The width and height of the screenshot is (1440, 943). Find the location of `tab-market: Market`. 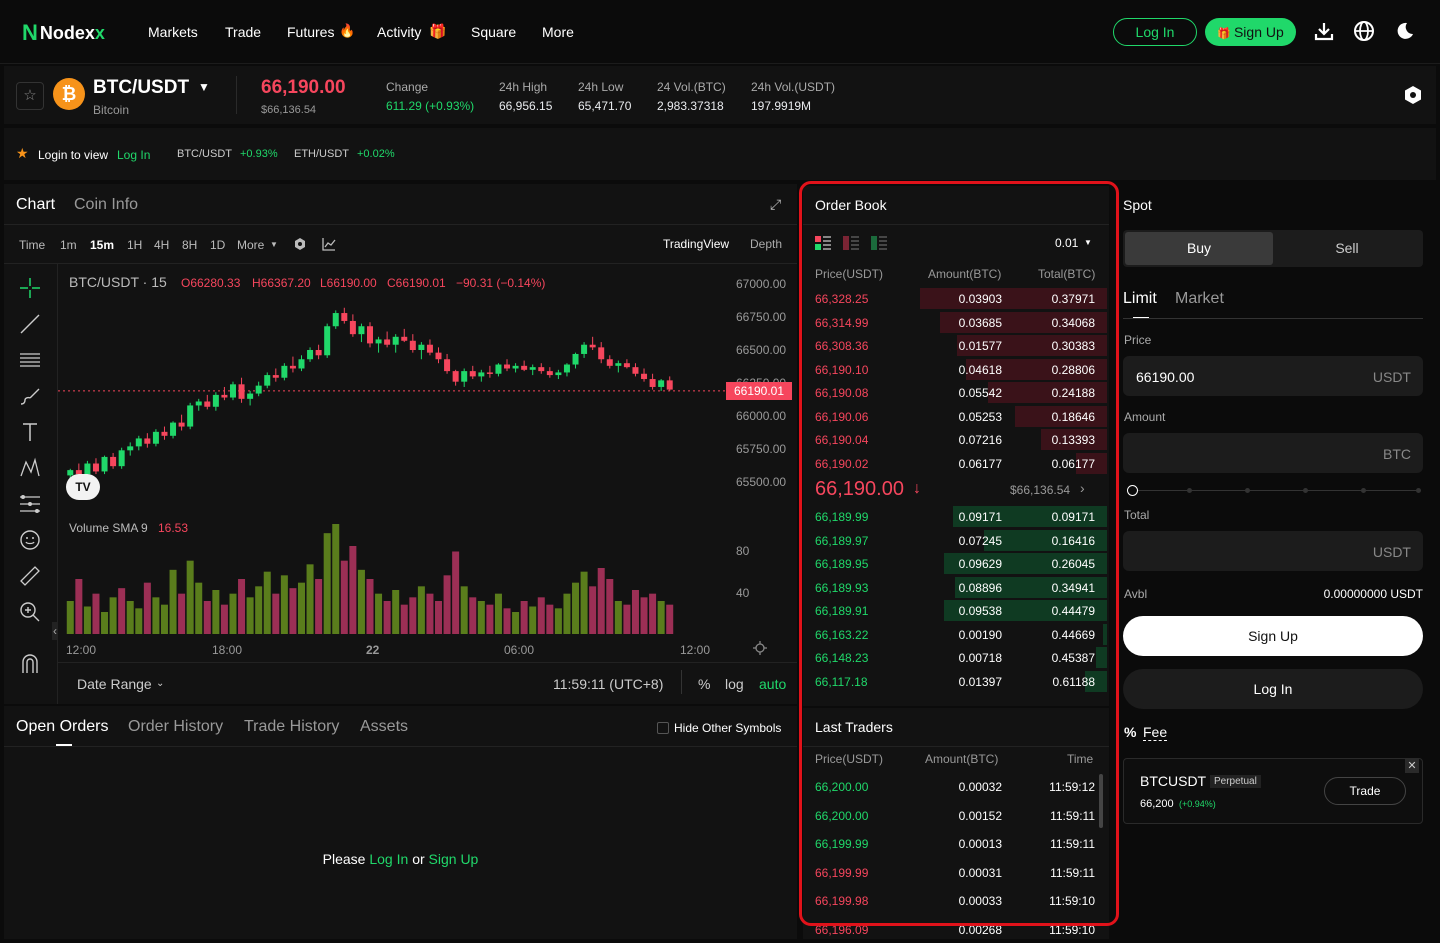

tab-market: Market is located at coordinates (1199, 299).